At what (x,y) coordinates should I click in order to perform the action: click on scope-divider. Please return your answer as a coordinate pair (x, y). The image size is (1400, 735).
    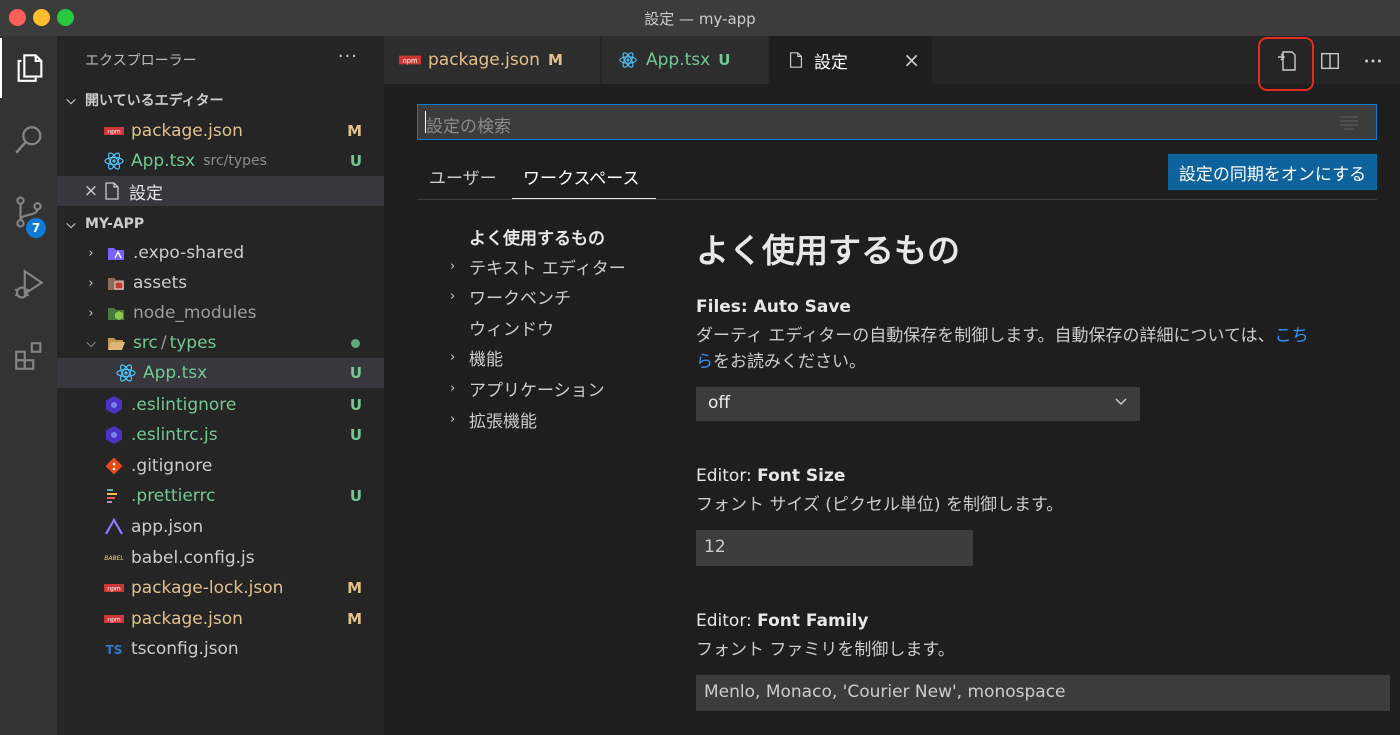
    Looking at the image, I should click on (897, 199).